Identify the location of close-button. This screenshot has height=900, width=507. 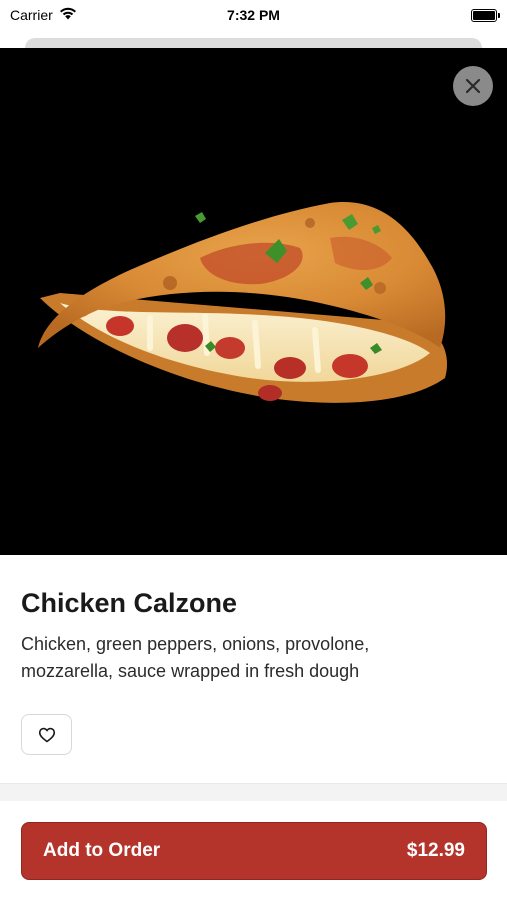
(473, 86).